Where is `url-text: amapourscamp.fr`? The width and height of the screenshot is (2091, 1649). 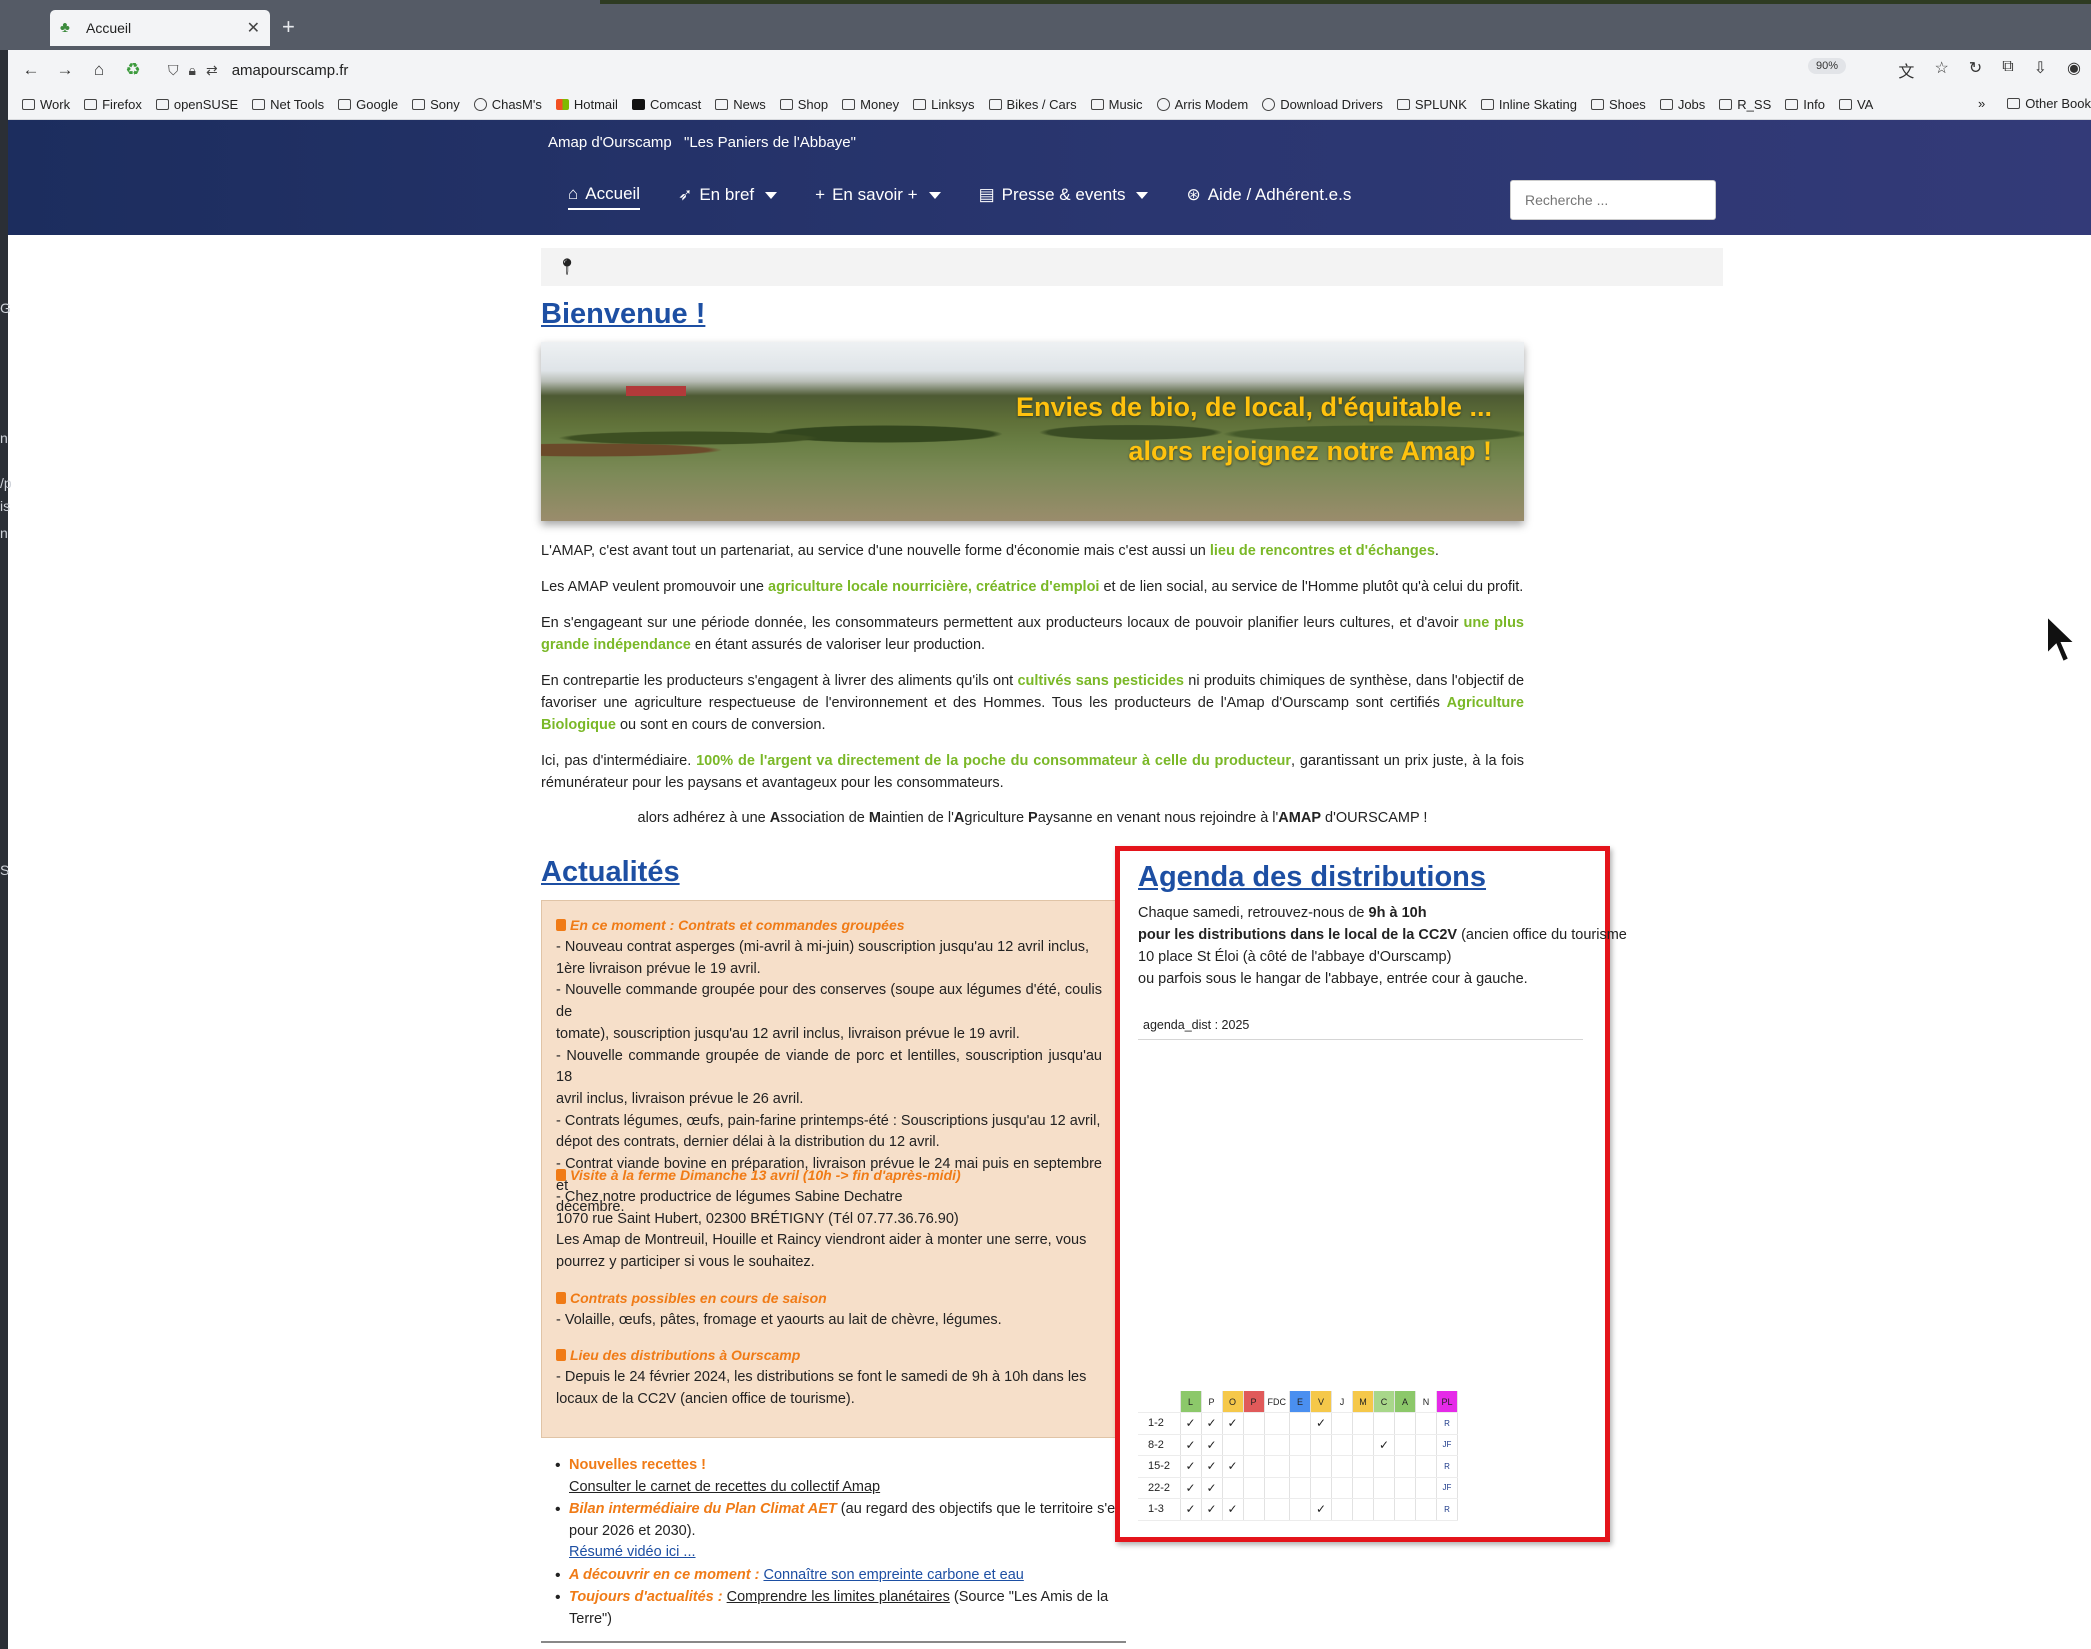 url-text: amapourscamp.fr is located at coordinates (290, 70).